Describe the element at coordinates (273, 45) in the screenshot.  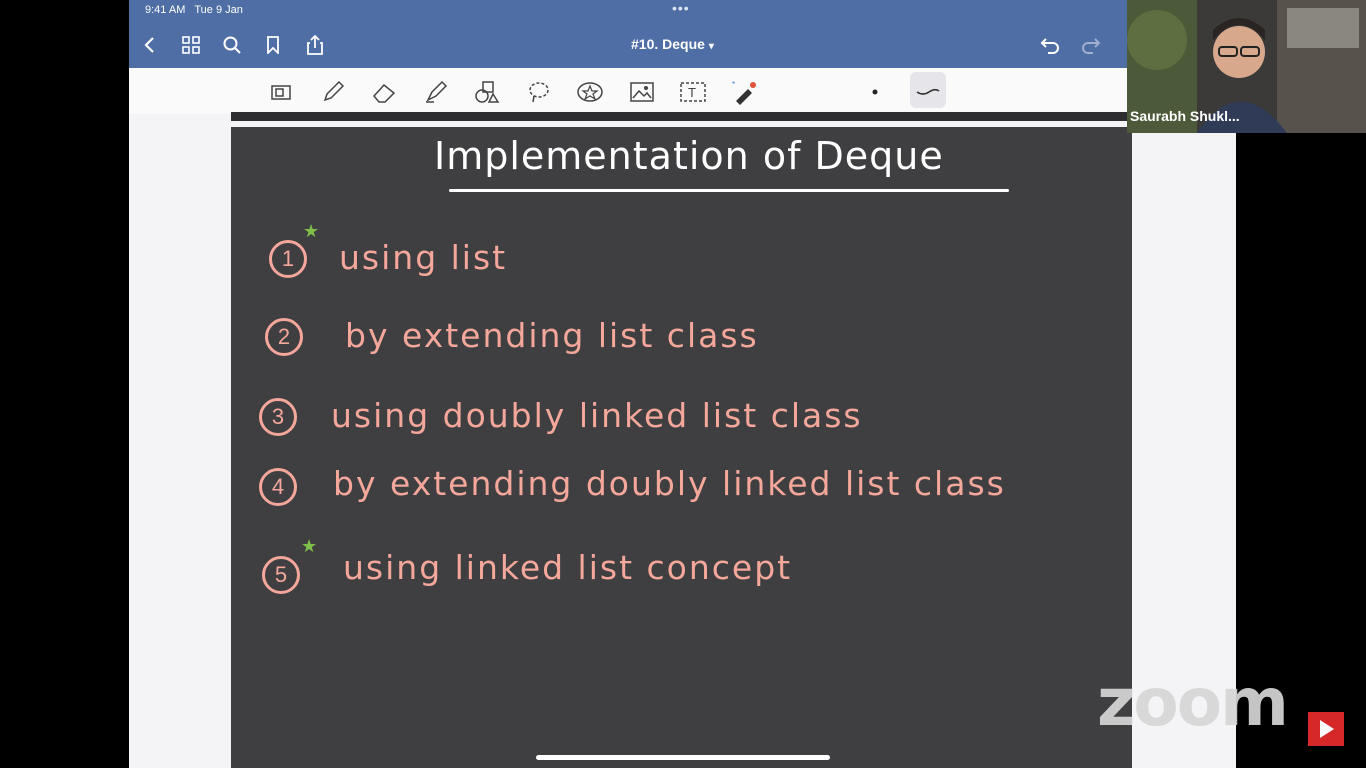
I see `bookmark-icon` at that location.